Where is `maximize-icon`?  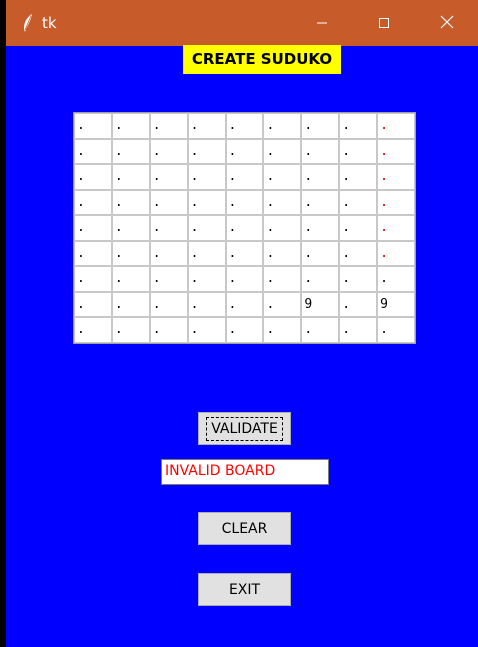
maximize-icon is located at coordinates (384, 23).